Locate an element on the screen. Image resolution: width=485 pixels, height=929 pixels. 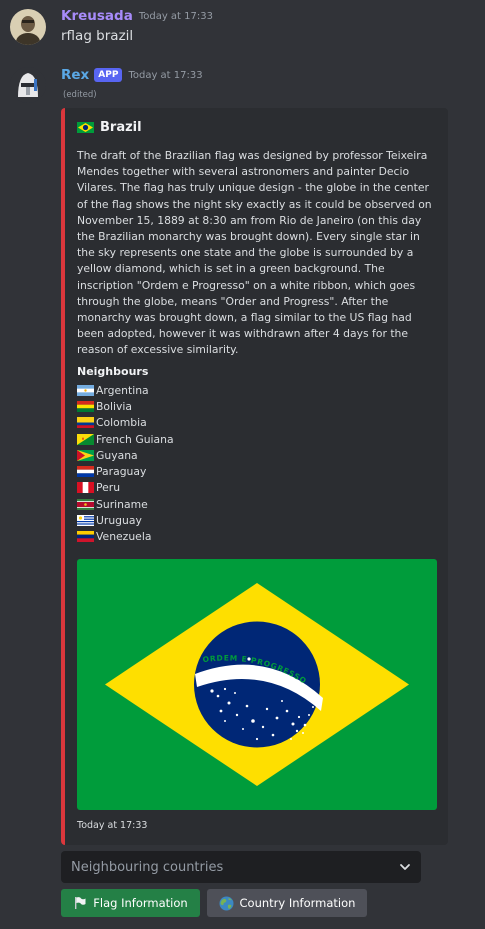
list-item: Bolivia is located at coordinates (125, 406).